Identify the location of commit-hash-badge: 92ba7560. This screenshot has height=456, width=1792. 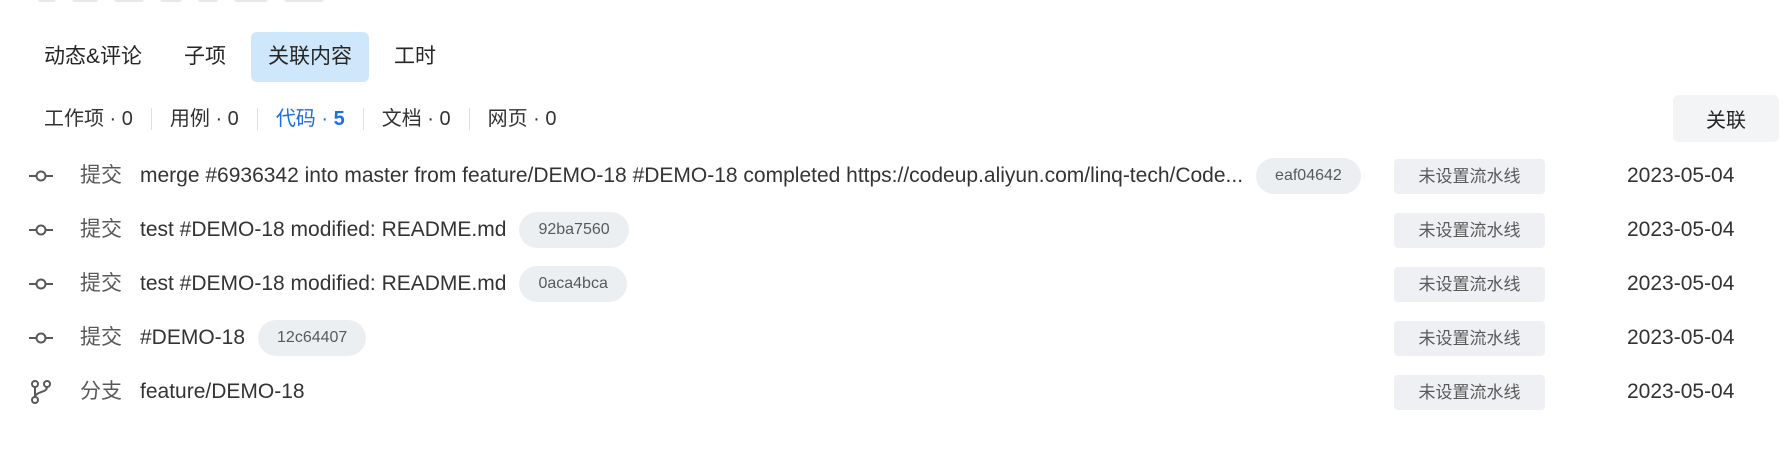
(574, 230).